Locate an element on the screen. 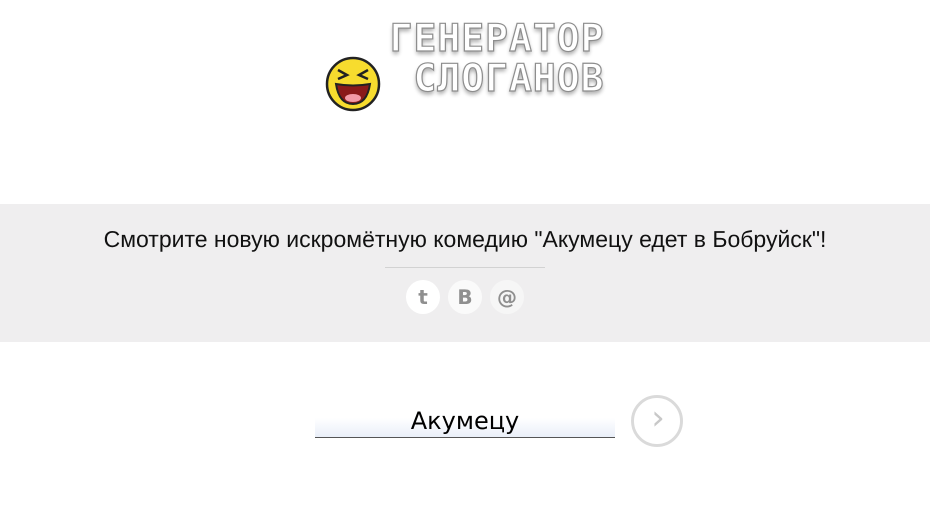  vk-share-button: В is located at coordinates (465, 297).